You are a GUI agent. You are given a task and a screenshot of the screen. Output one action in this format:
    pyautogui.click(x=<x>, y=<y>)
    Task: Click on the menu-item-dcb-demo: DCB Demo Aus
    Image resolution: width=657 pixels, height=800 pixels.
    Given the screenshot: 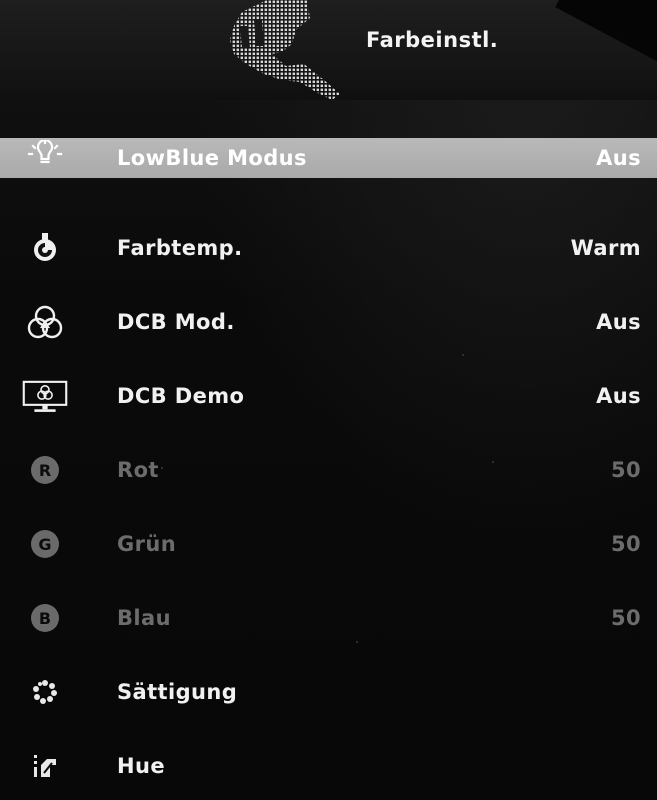 What is the action you would take?
    pyautogui.click(x=328, y=396)
    